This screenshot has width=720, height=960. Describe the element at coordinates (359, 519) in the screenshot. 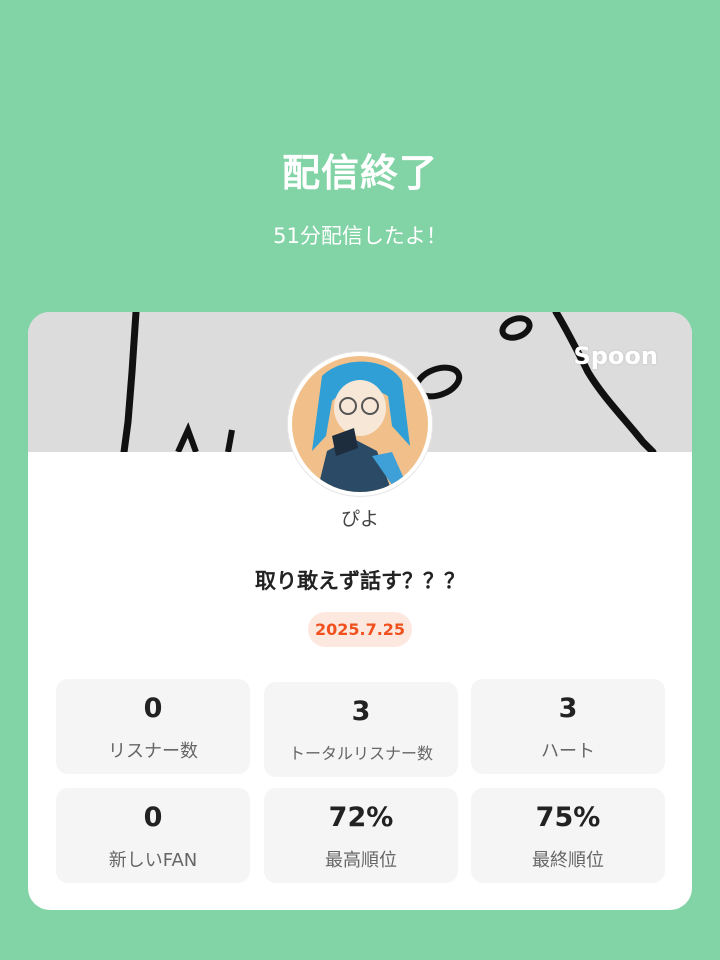

I see `username: ぴよ` at that location.